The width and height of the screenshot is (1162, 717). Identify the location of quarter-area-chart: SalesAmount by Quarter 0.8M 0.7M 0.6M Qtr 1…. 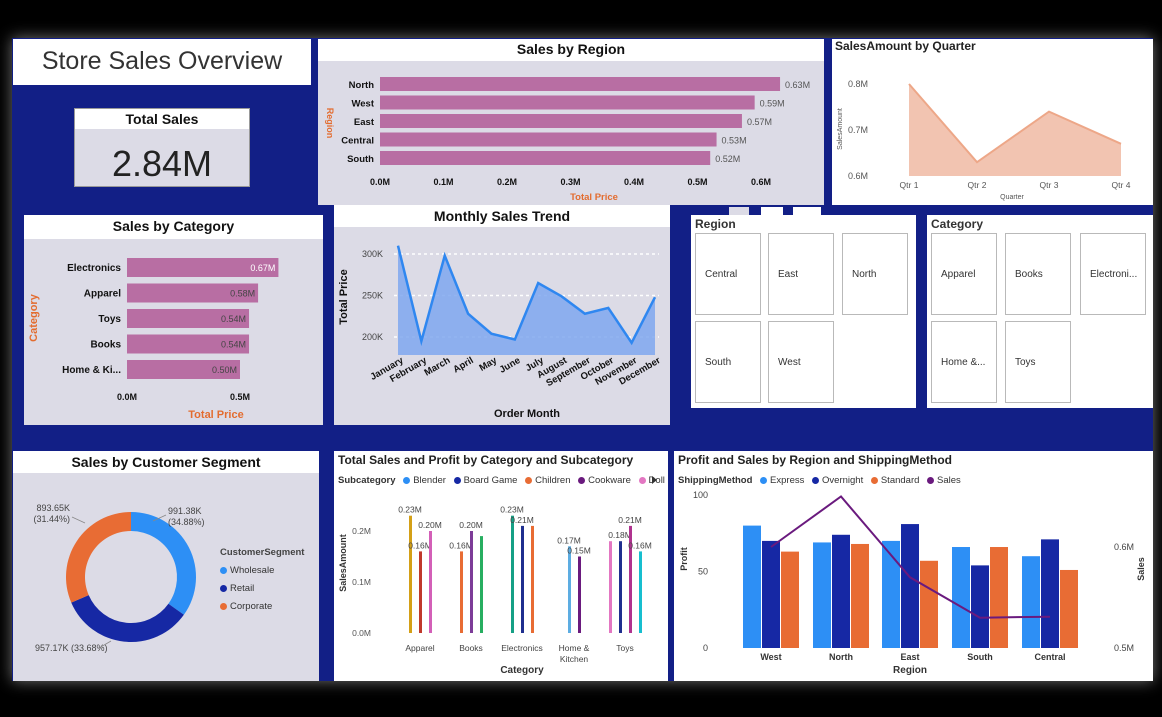
(992, 122).